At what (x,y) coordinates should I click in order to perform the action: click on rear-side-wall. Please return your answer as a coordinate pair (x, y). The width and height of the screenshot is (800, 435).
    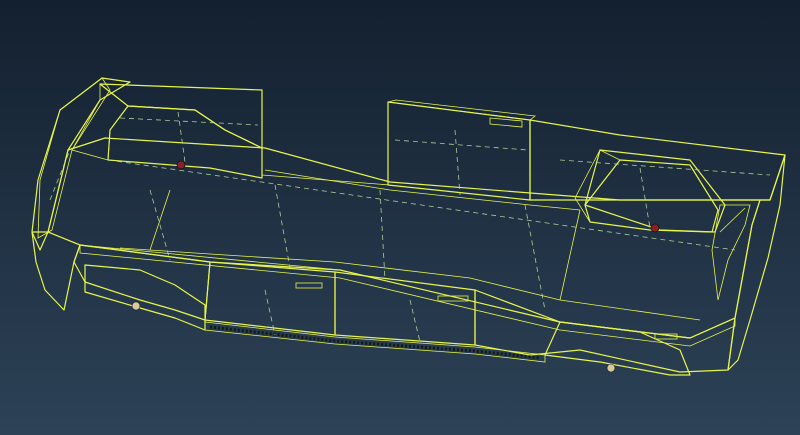
    Looking at the image, I should click on (657, 160).